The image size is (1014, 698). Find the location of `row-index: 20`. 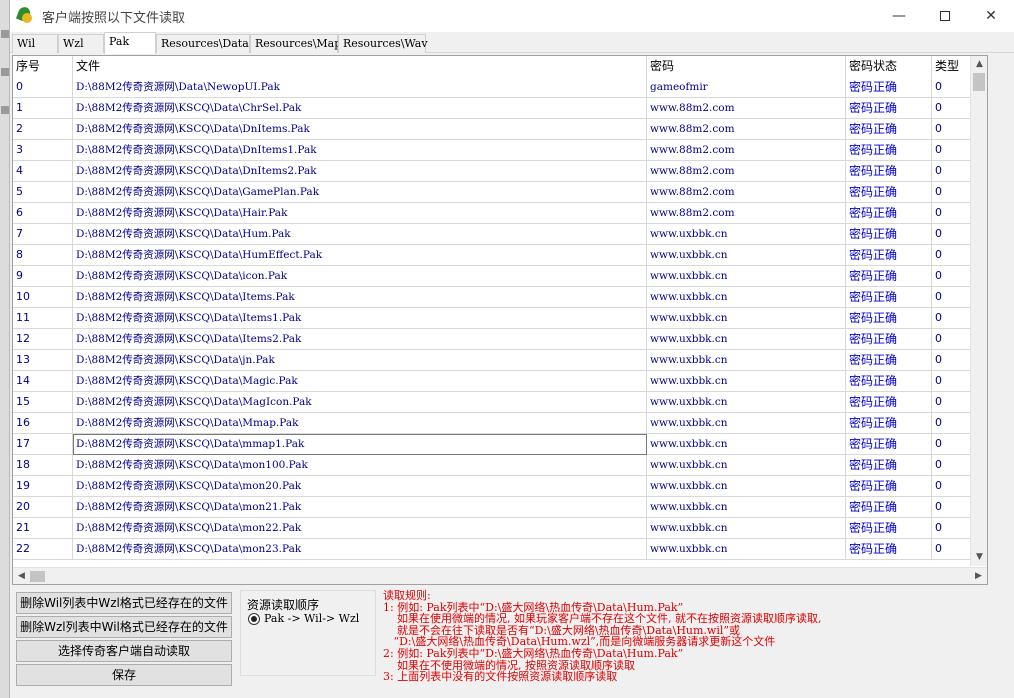

row-index: 20 is located at coordinates (43, 507).